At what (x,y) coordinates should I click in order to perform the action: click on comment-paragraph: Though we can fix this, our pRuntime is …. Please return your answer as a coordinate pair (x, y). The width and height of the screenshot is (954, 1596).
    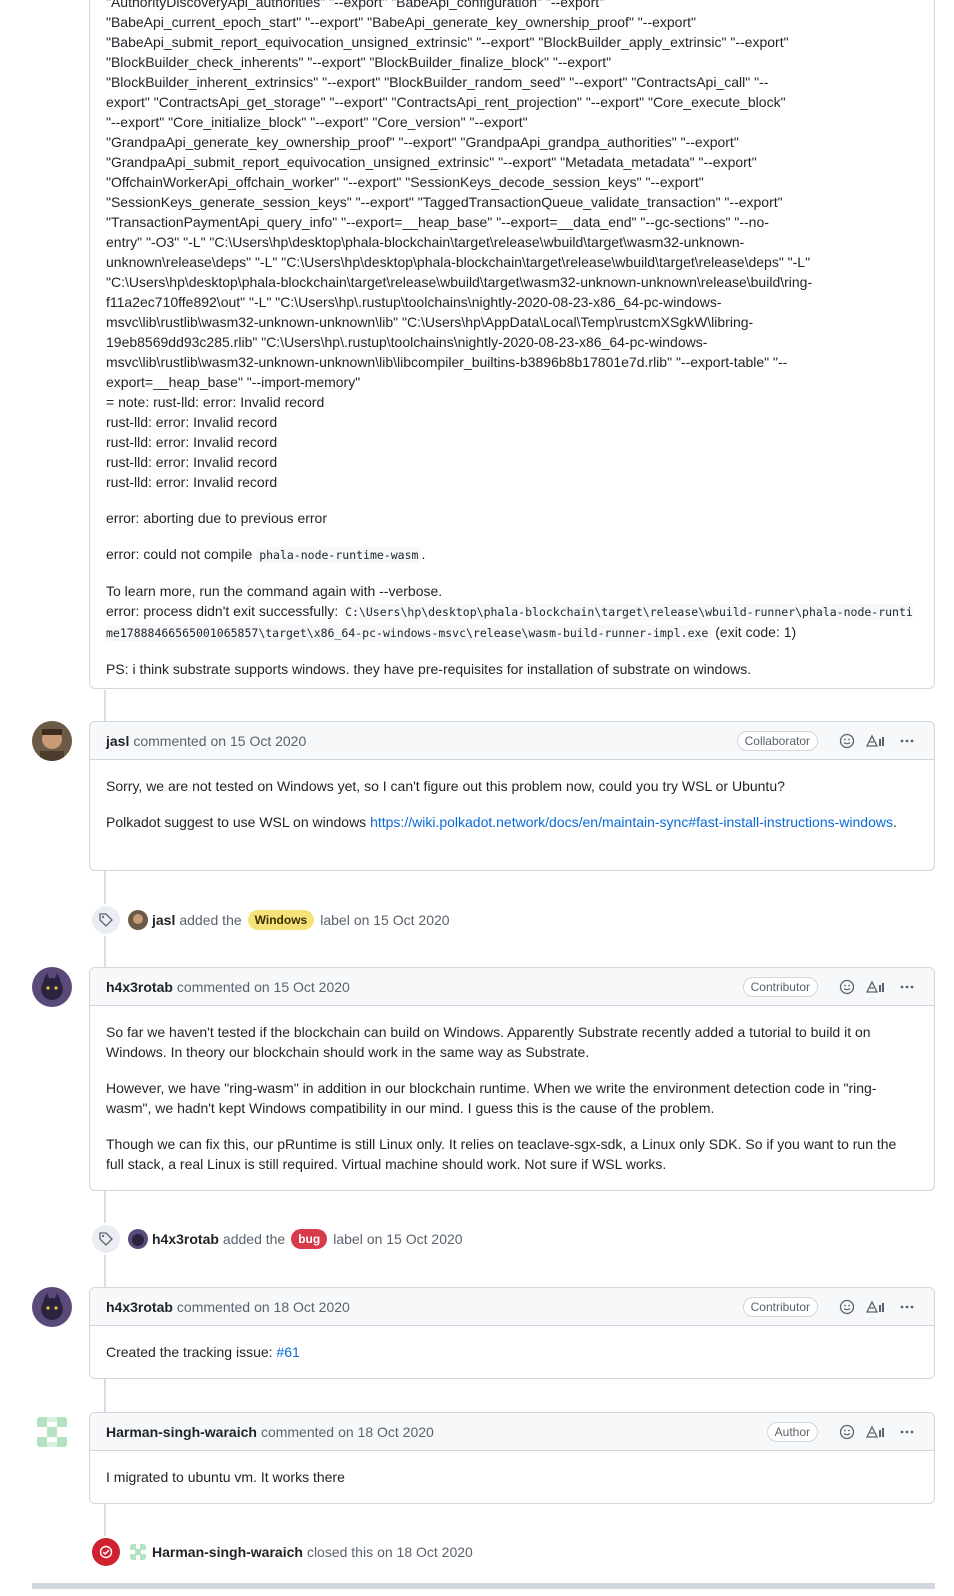
    Looking at the image, I should click on (501, 1154).